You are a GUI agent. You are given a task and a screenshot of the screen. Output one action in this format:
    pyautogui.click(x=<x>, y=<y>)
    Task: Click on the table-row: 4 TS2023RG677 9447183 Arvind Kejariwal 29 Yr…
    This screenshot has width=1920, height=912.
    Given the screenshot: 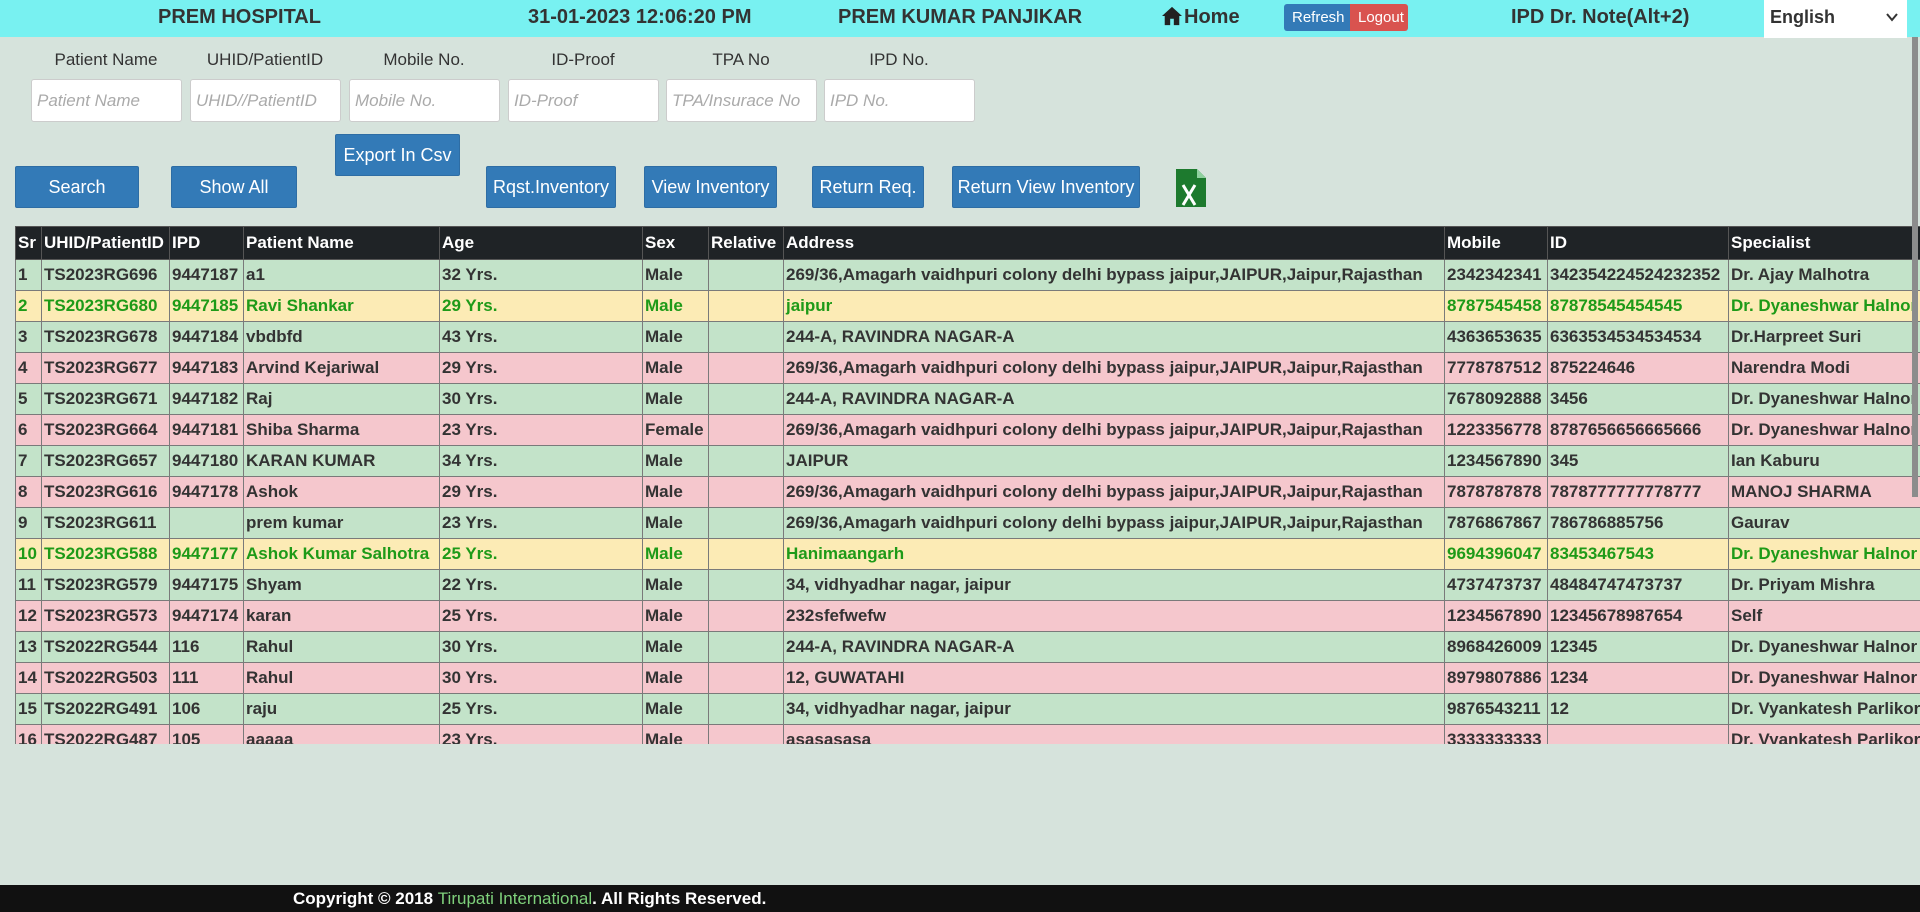 What is the action you would take?
    pyautogui.click(x=967, y=368)
    